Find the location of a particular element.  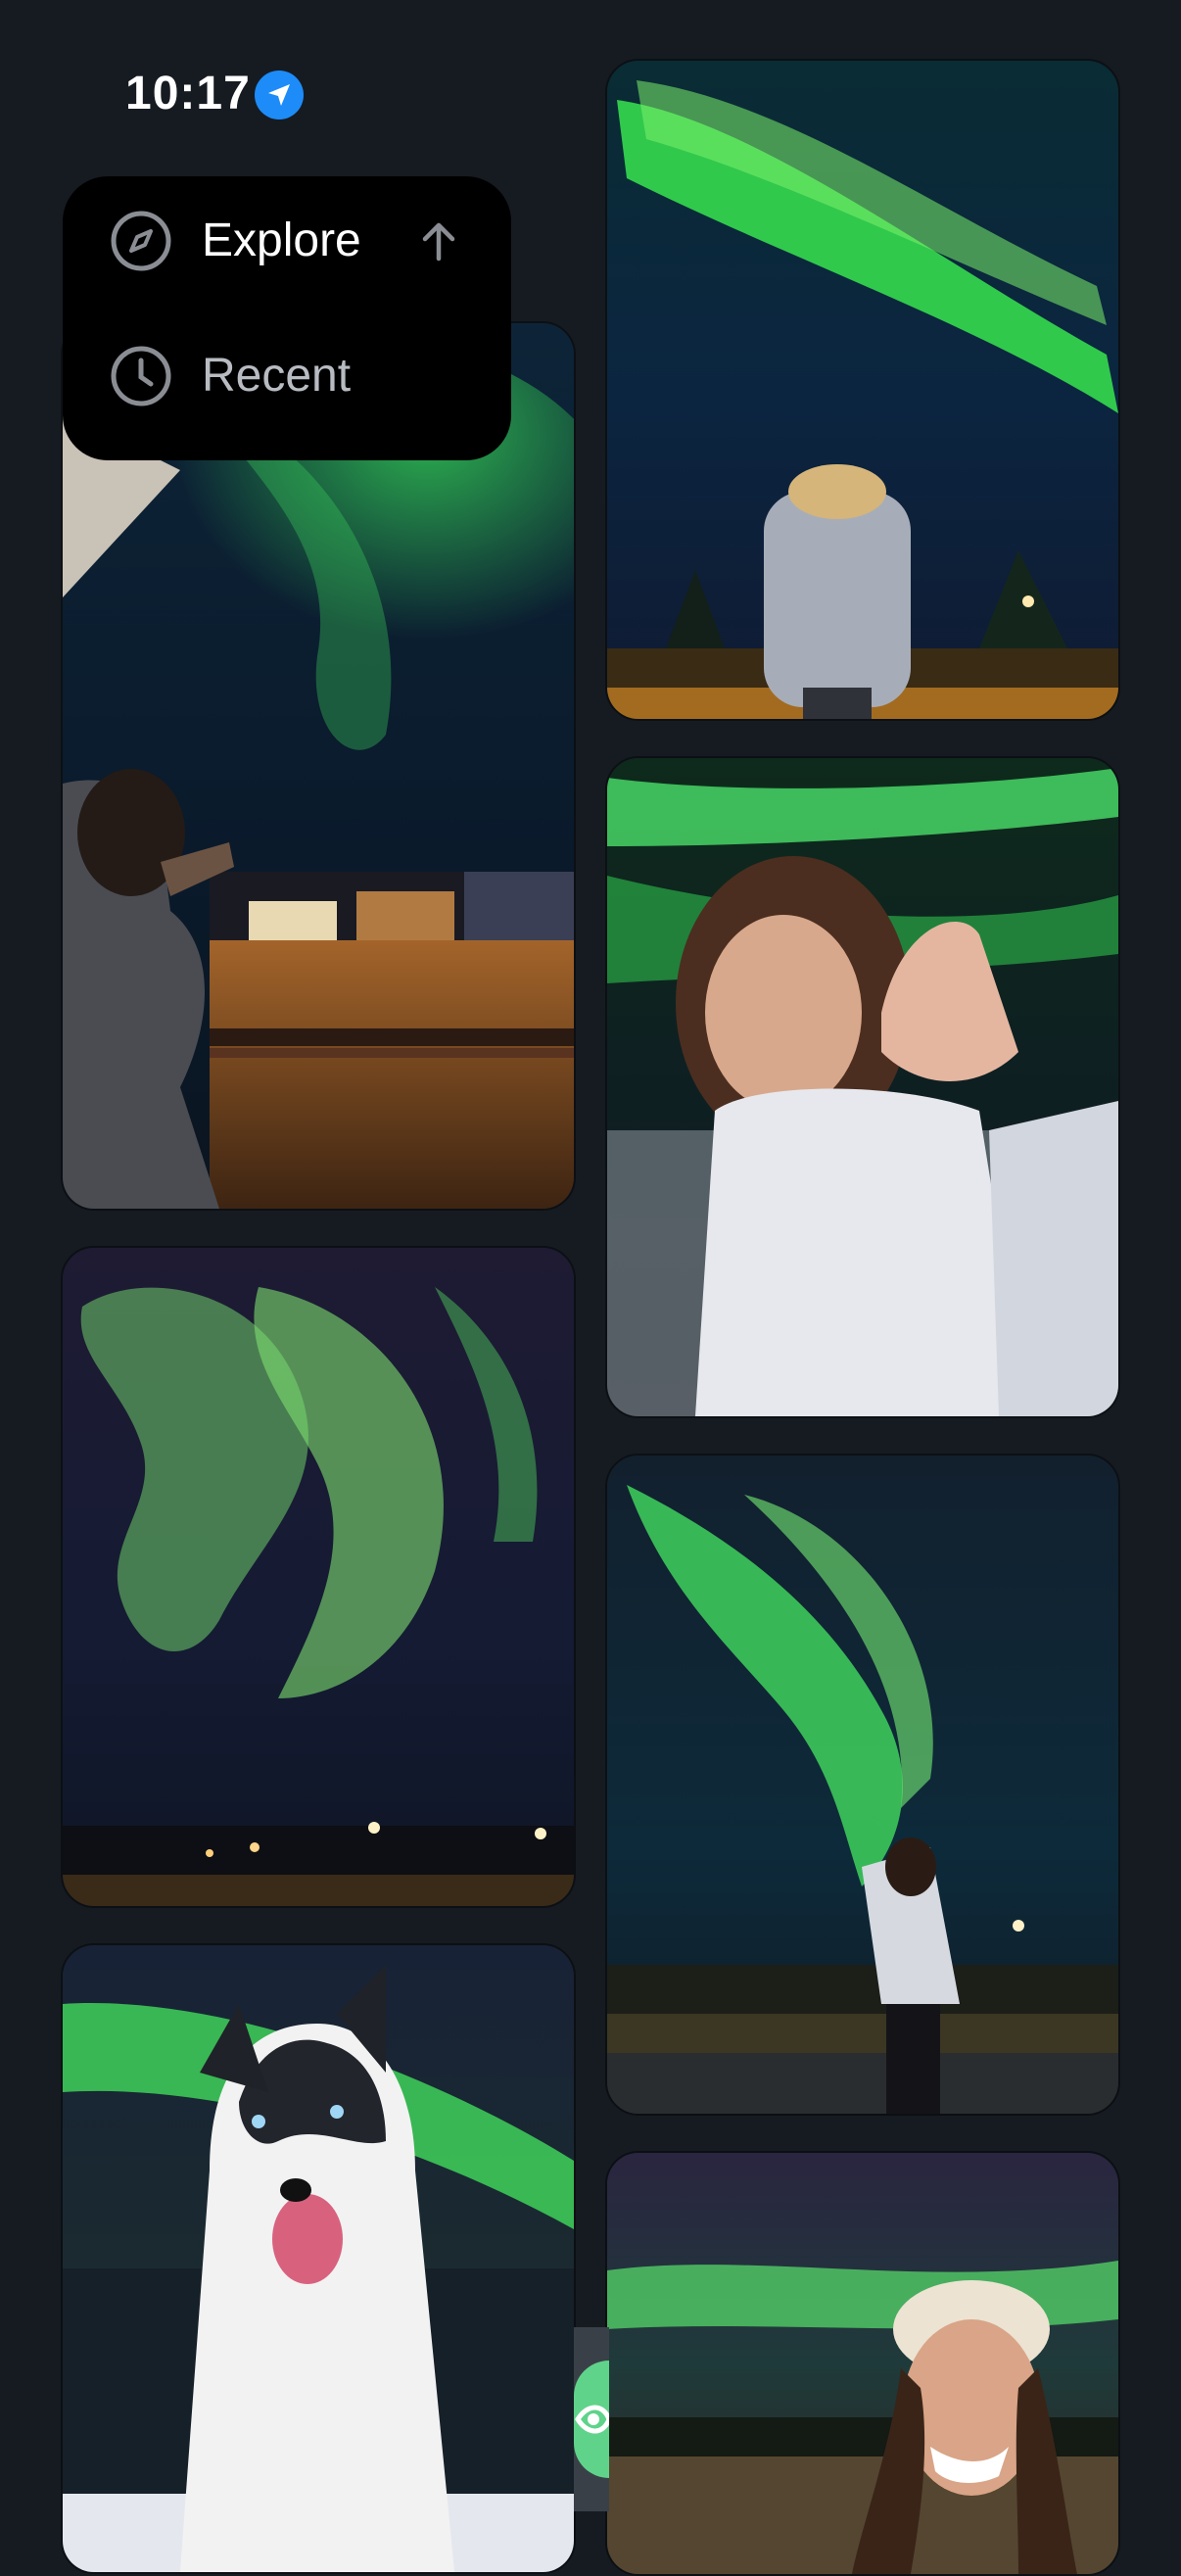

eye-icon is located at coordinates (593, 2420).